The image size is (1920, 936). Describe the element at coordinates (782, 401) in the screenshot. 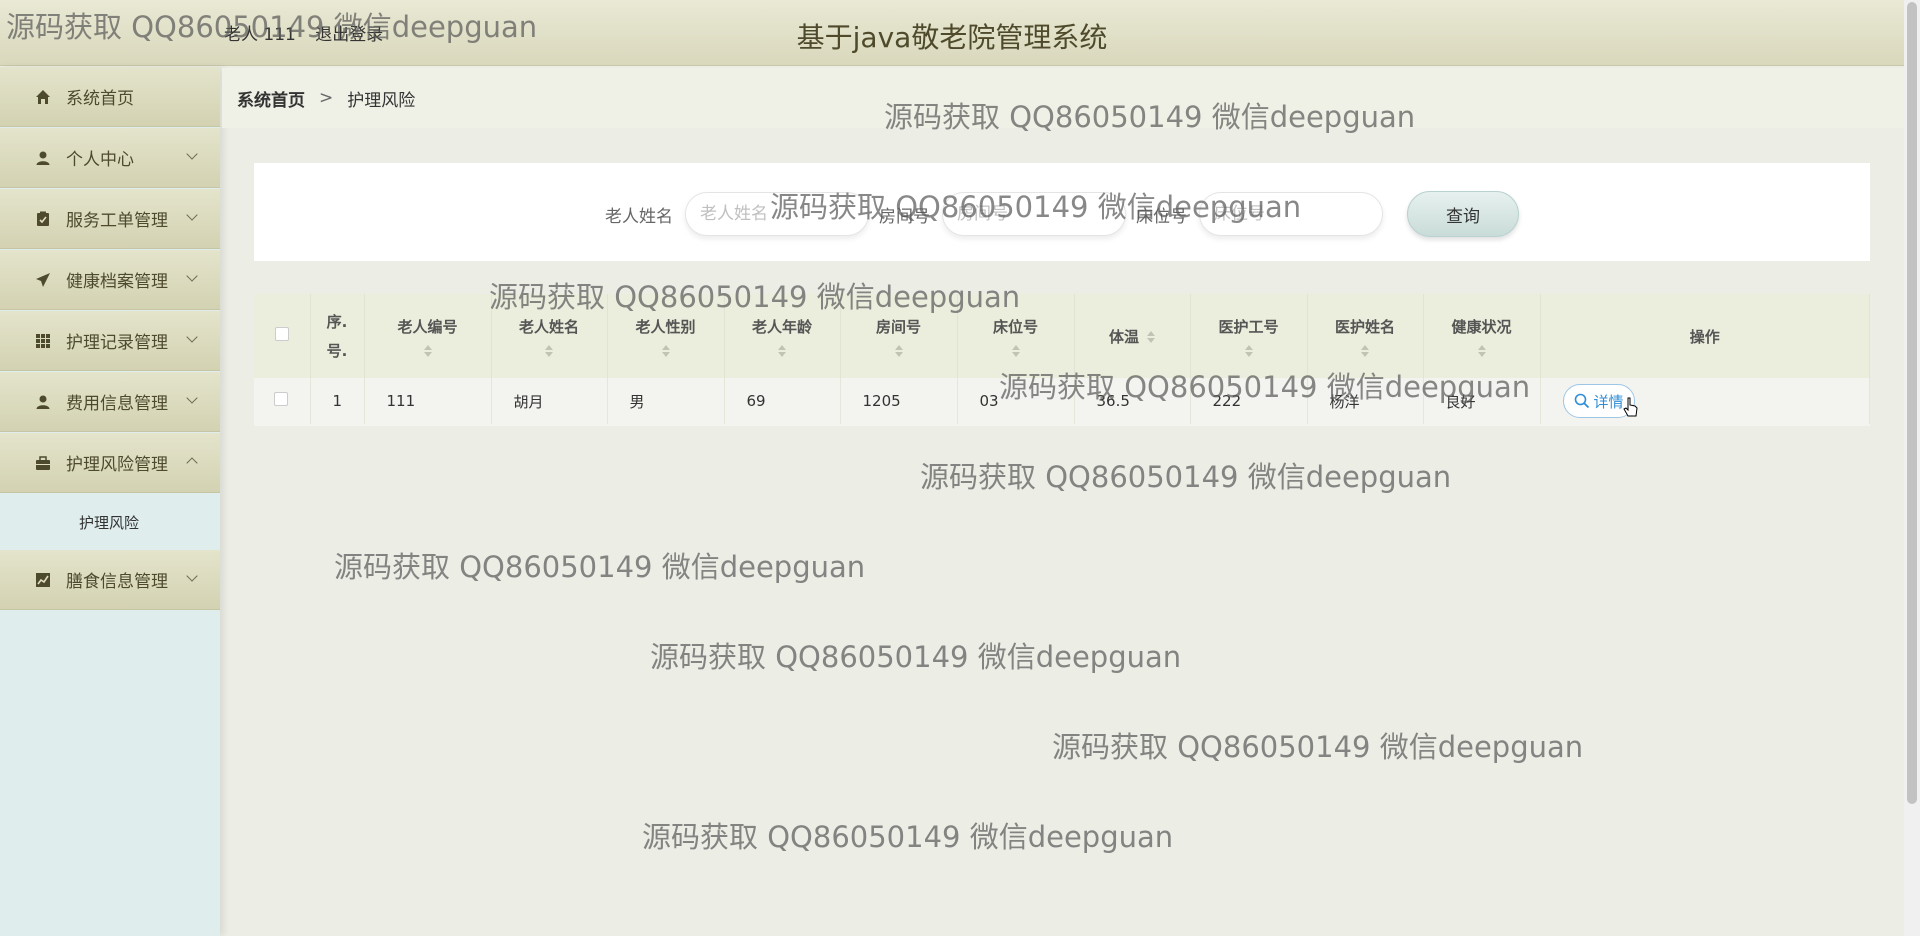

I see `cell-age: 69` at that location.